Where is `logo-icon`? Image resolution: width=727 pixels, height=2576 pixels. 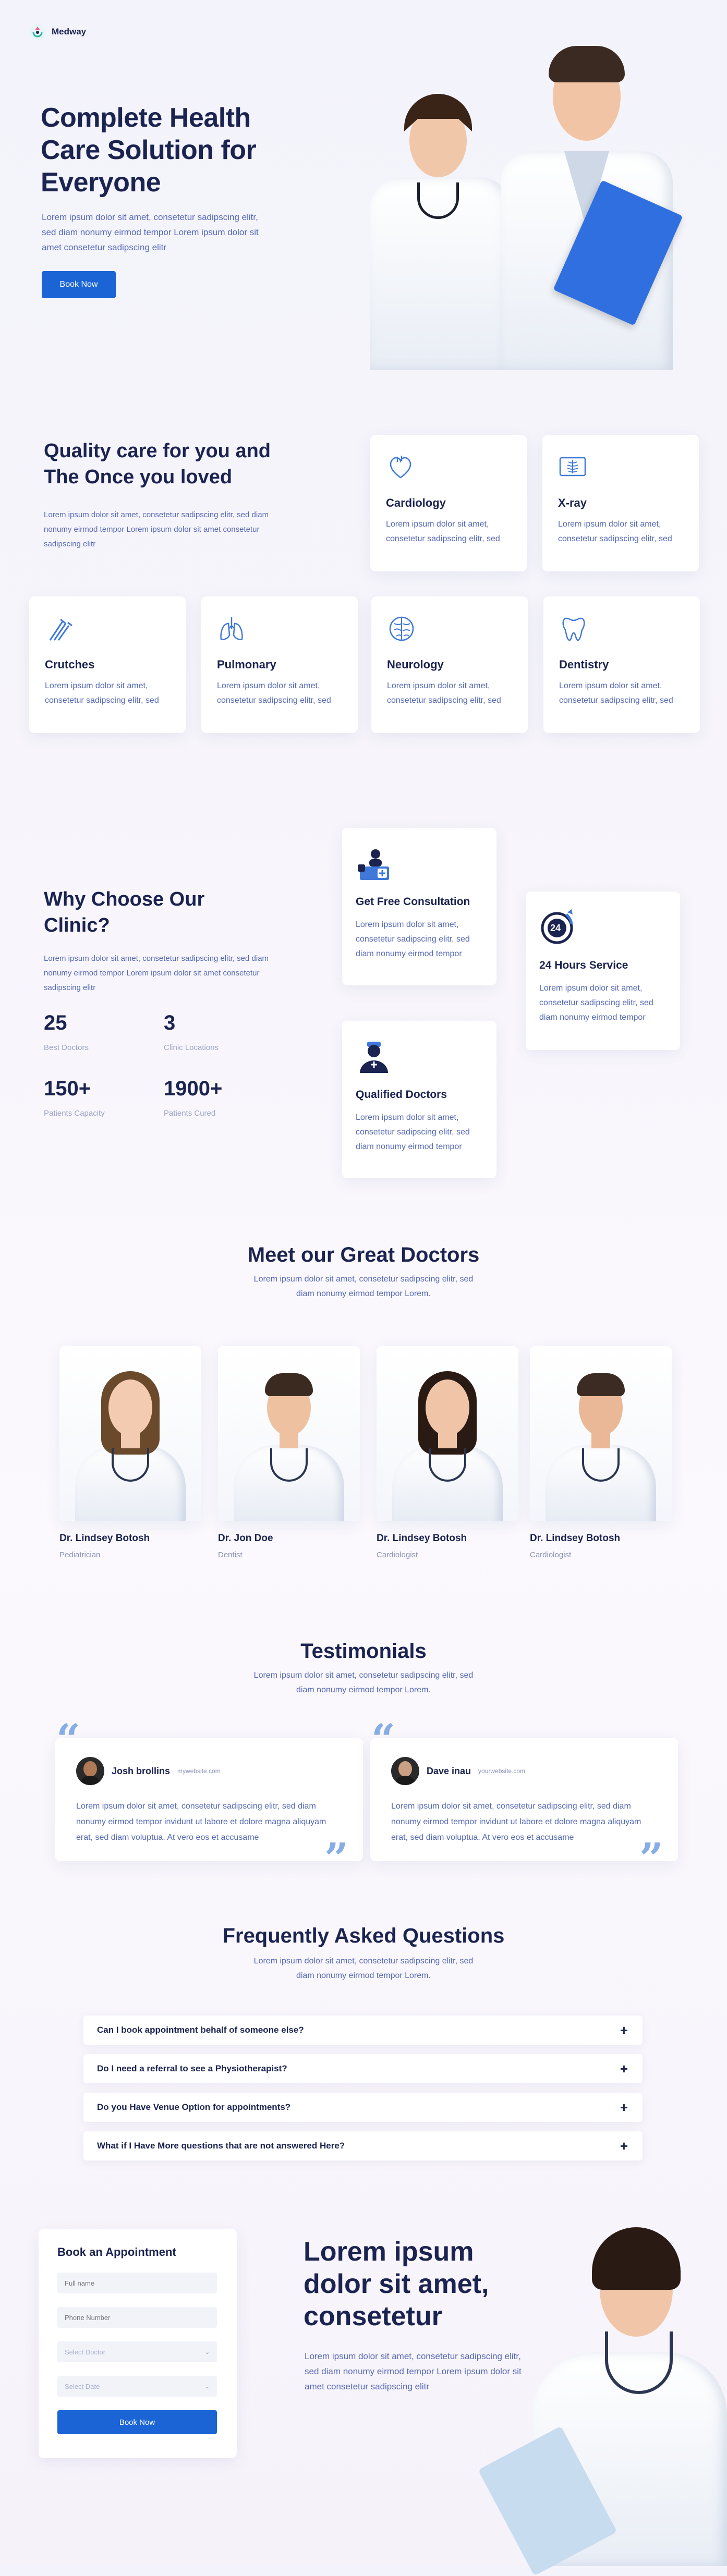
logo-icon is located at coordinates (37, 32).